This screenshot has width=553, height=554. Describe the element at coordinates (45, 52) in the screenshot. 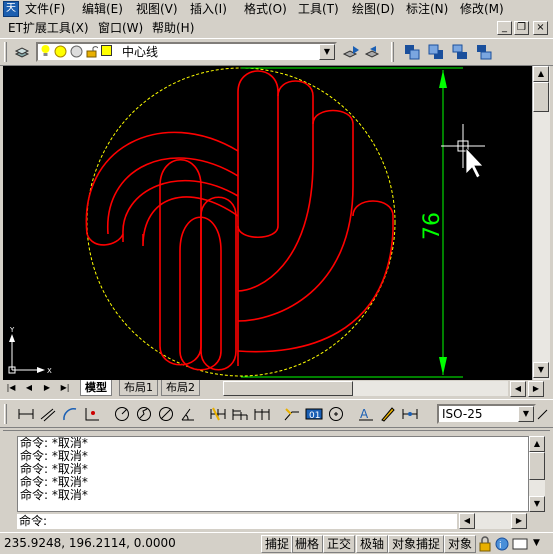

I see `layer-on-icon` at that location.